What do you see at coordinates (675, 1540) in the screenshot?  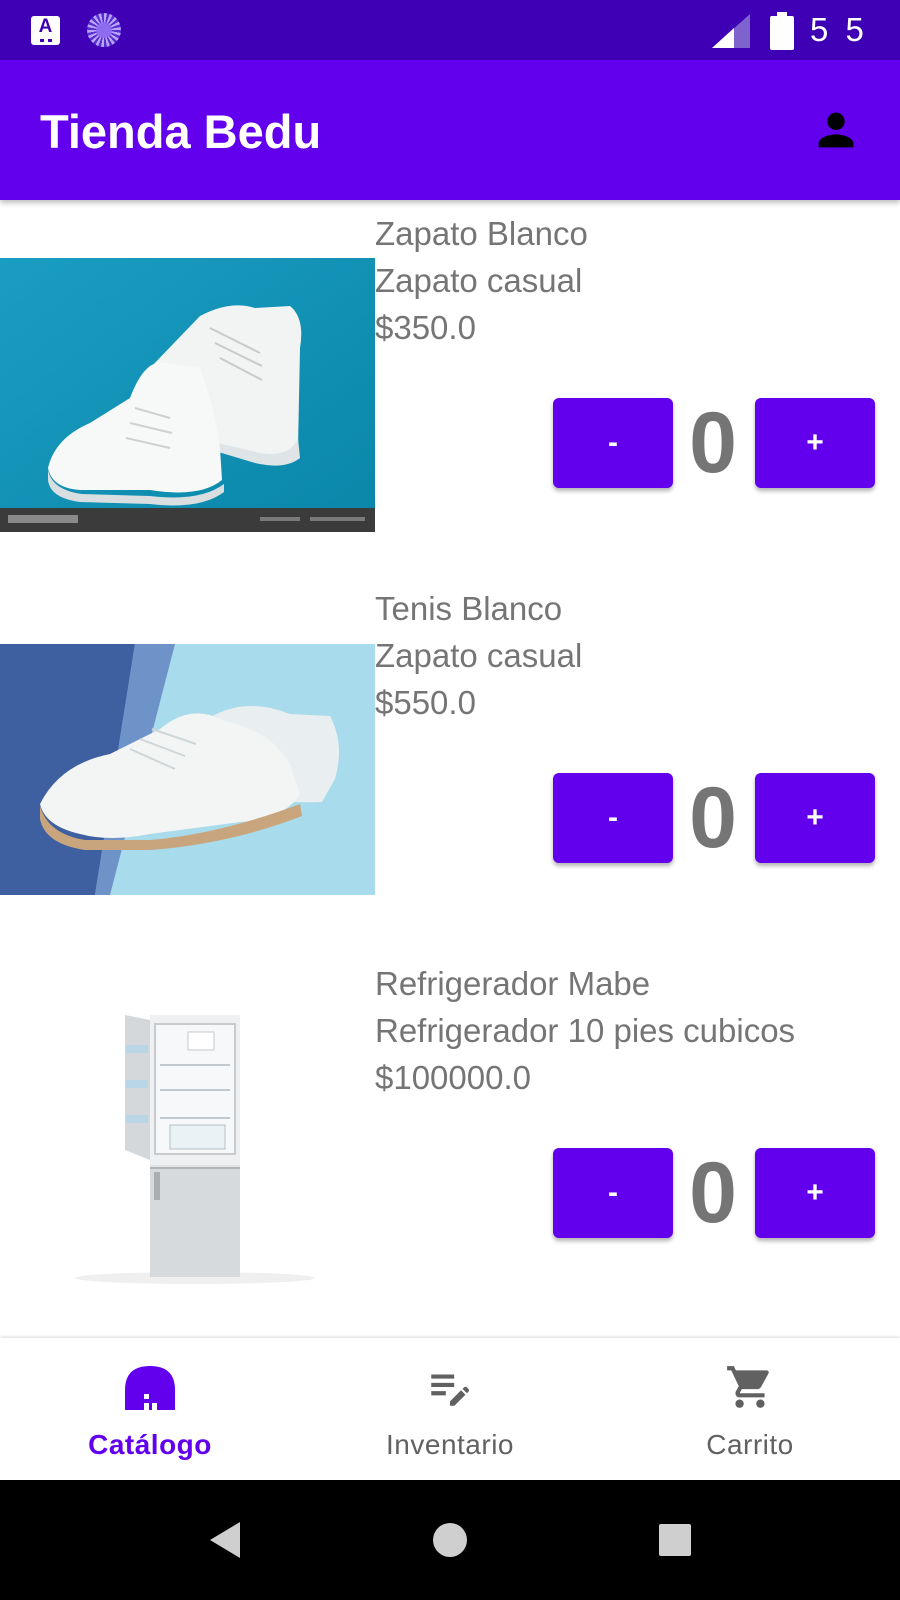 I see `recents-icon` at bounding box center [675, 1540].